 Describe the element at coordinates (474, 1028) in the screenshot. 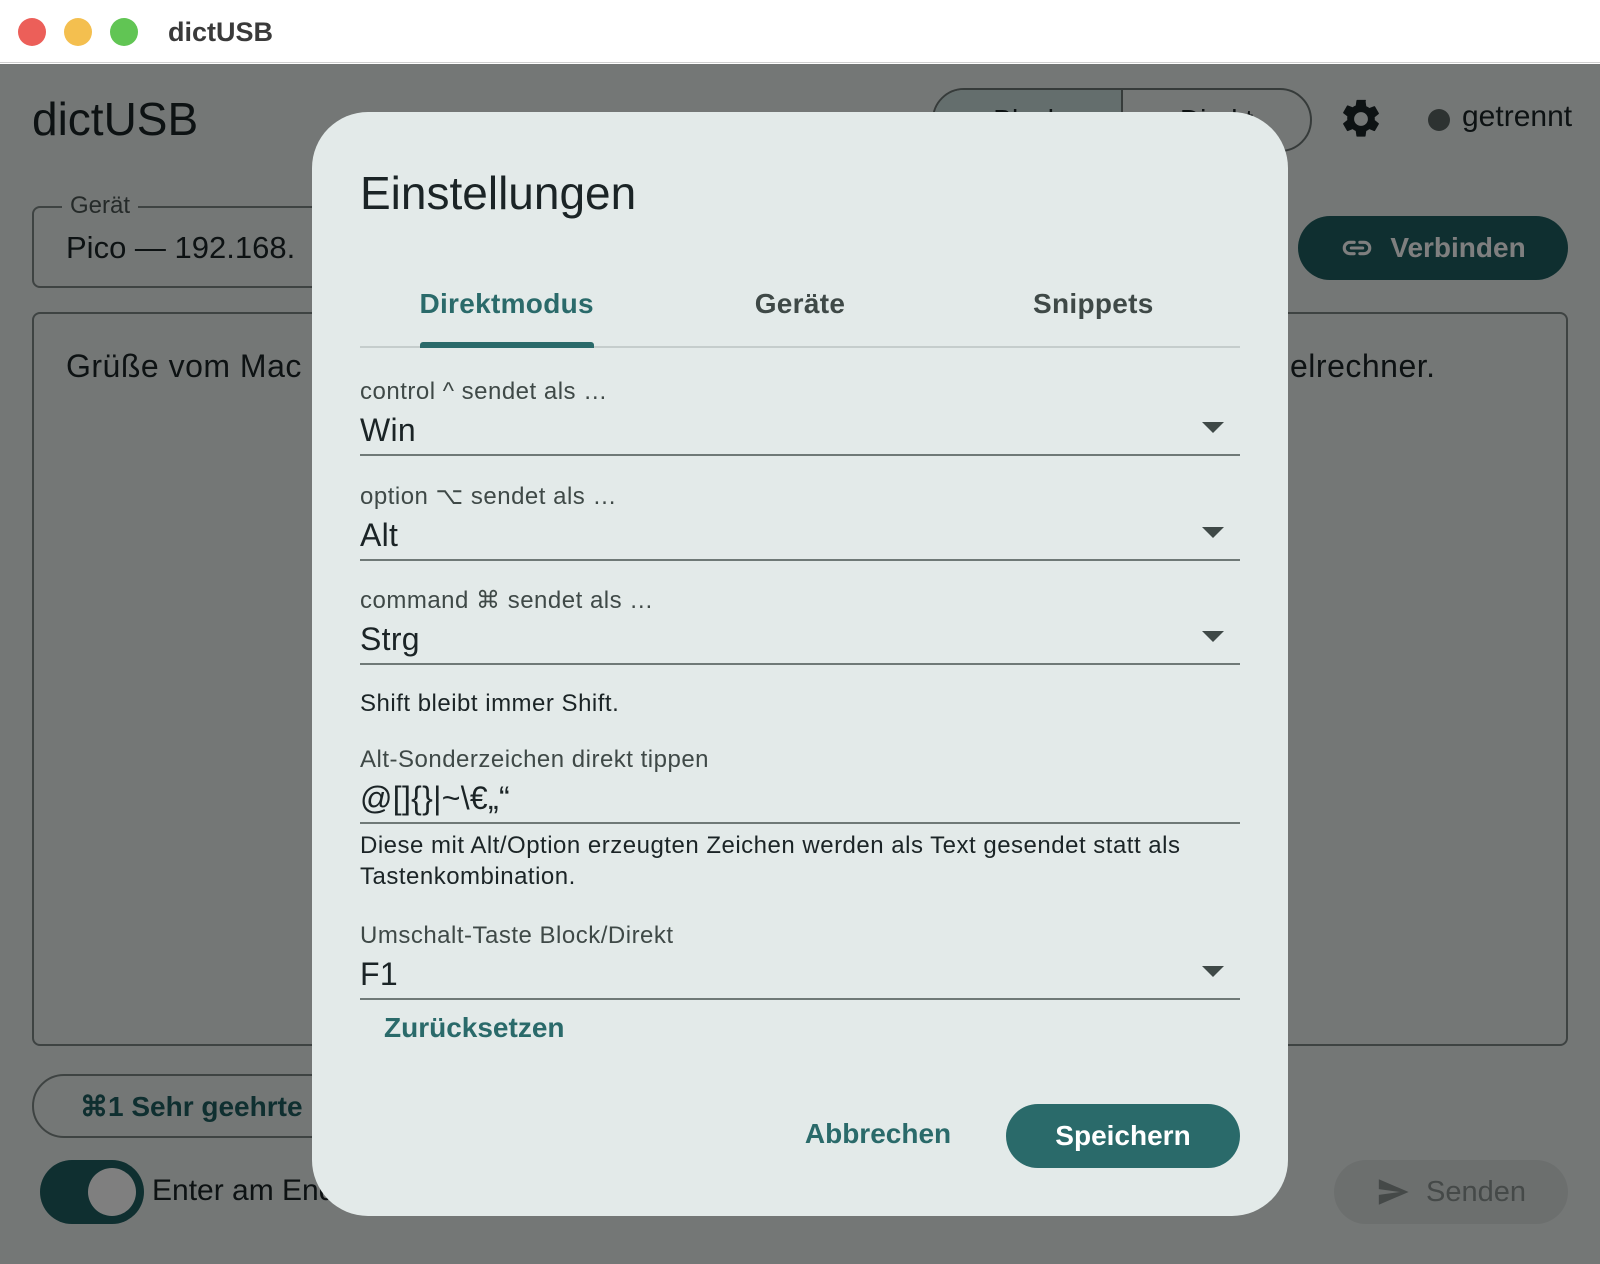

I see `reset-button: Zurücksetzen` at that location.